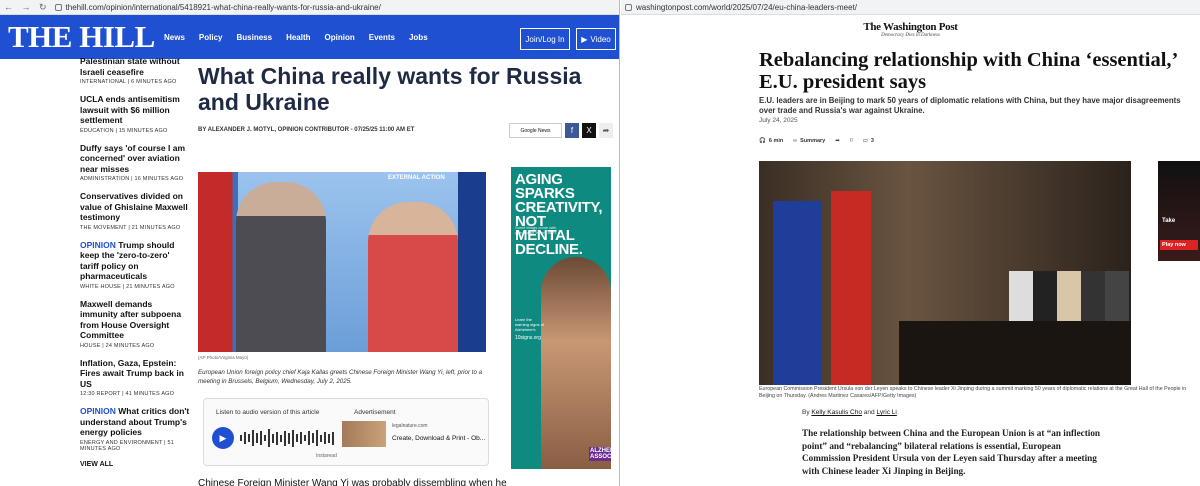 Image resolution: width=1200 pixels, height=486 pixels. I want to click on nav-news: News, so click(177, 37).